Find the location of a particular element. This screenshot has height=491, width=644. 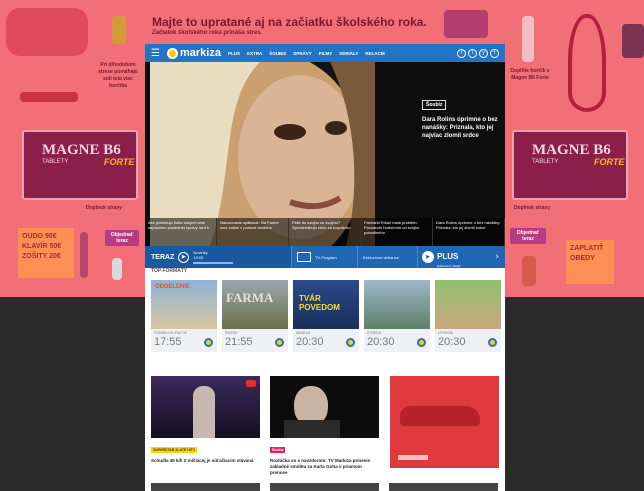

stage-person is located at coordinates (204, 412).